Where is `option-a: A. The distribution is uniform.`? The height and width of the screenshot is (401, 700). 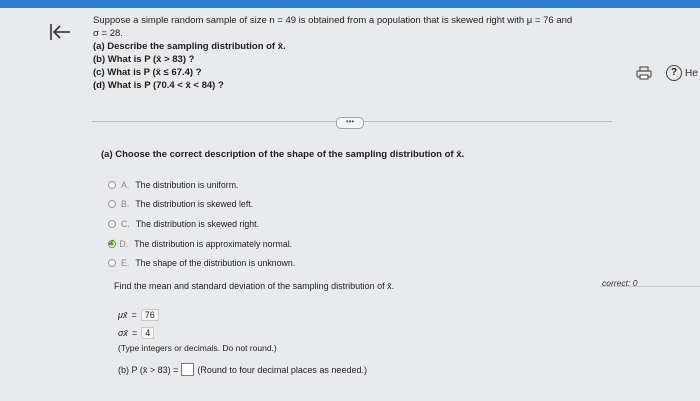 option-a: A. The distribution is uniform. is located at coordinates (173, 185).